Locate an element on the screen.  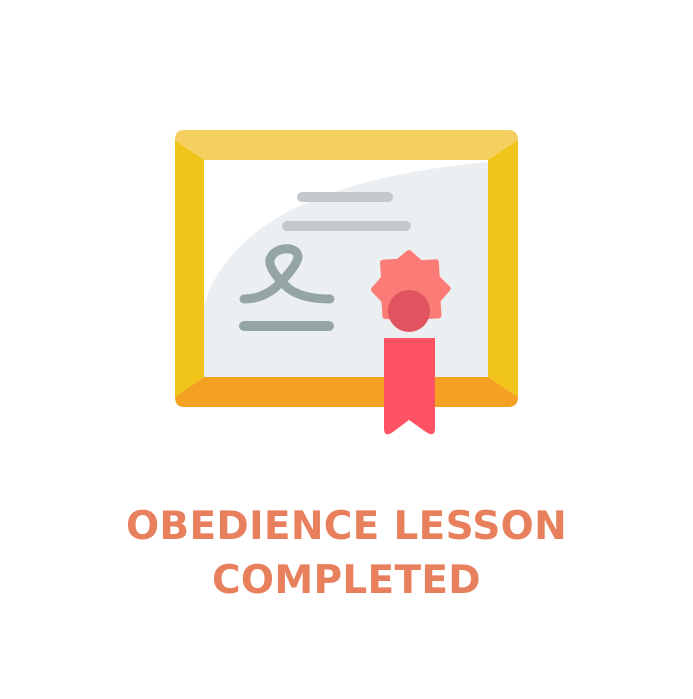
frame-left-bevel is located at coordinates (189, 268).